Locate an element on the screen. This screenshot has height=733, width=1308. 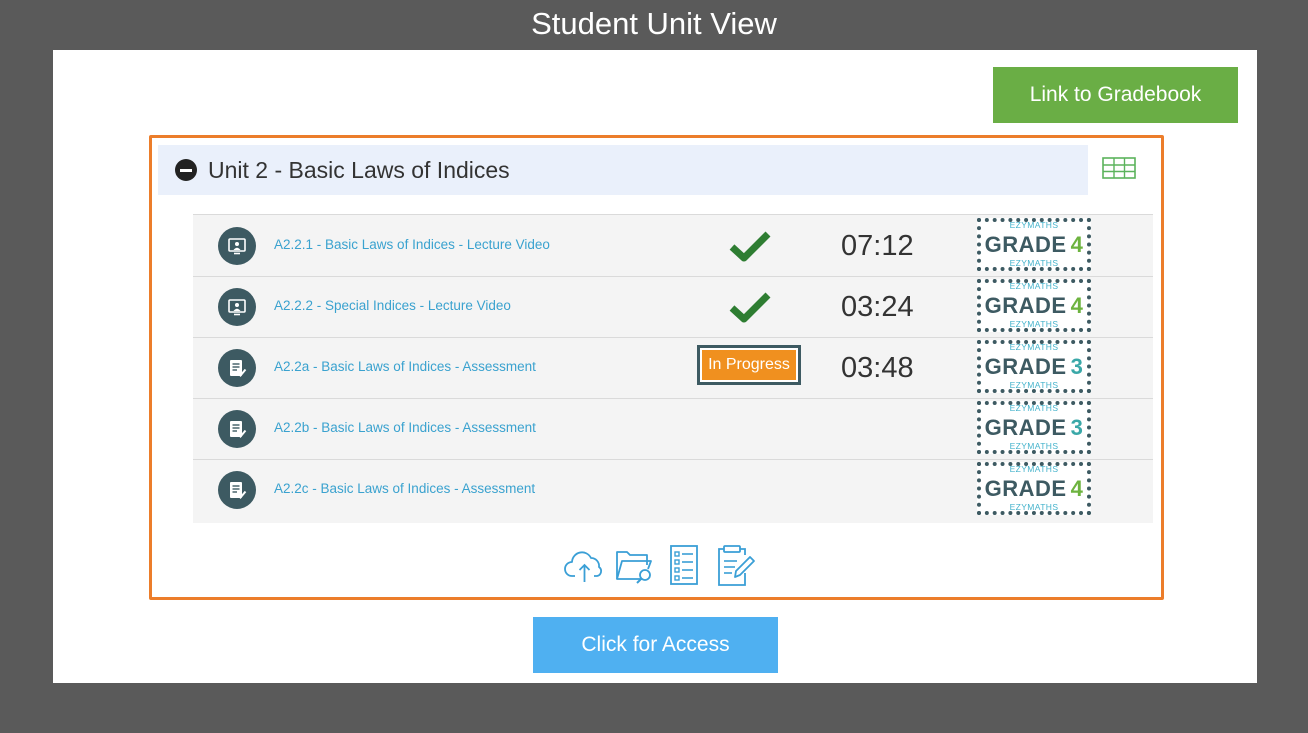
time-spent: 07:12 is located at coordinates (877, 246).